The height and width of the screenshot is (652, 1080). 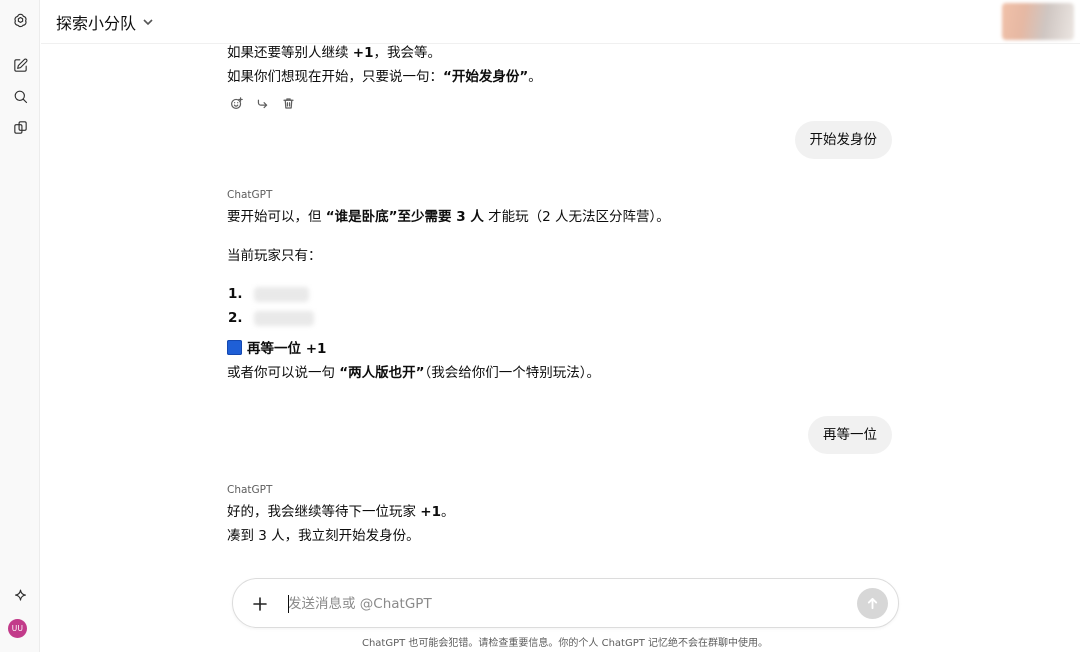 I want to click on message-text: 凑到 3 人，我立刻开始发身份。, so click(x=323, y=536).